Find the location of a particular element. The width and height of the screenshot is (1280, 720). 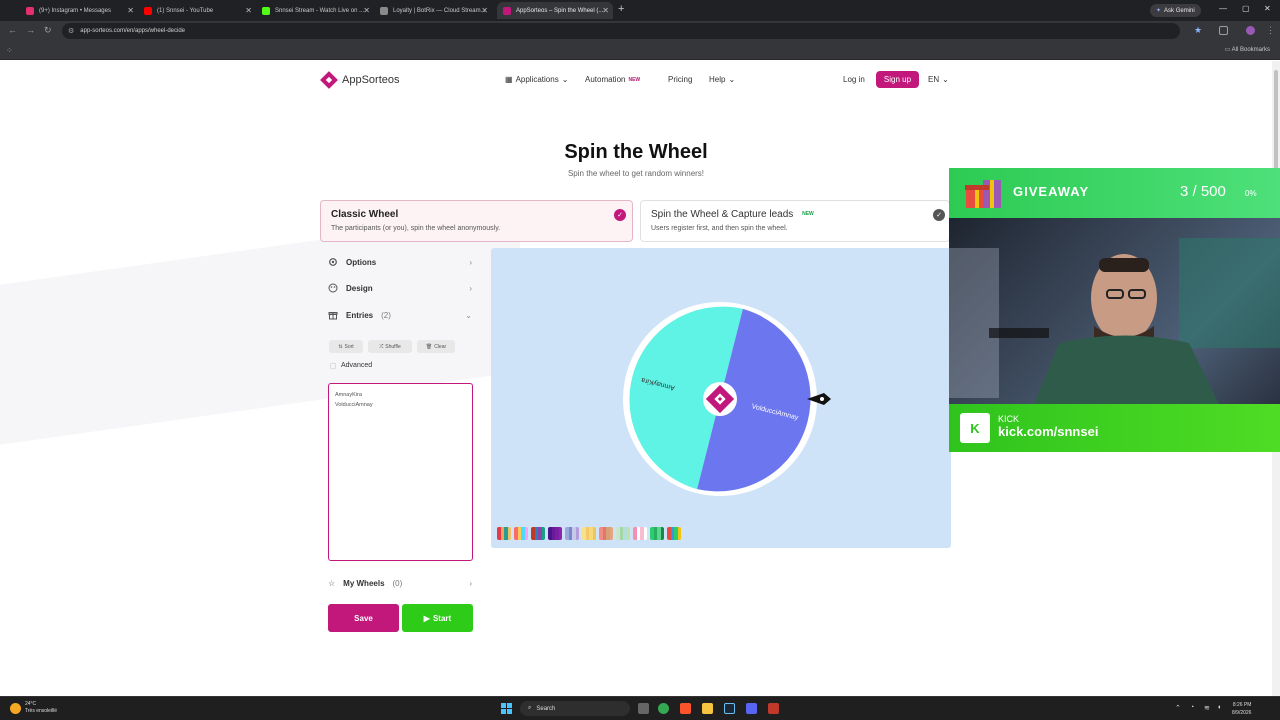

profile-avatar is located at coordinates (1250, 30).